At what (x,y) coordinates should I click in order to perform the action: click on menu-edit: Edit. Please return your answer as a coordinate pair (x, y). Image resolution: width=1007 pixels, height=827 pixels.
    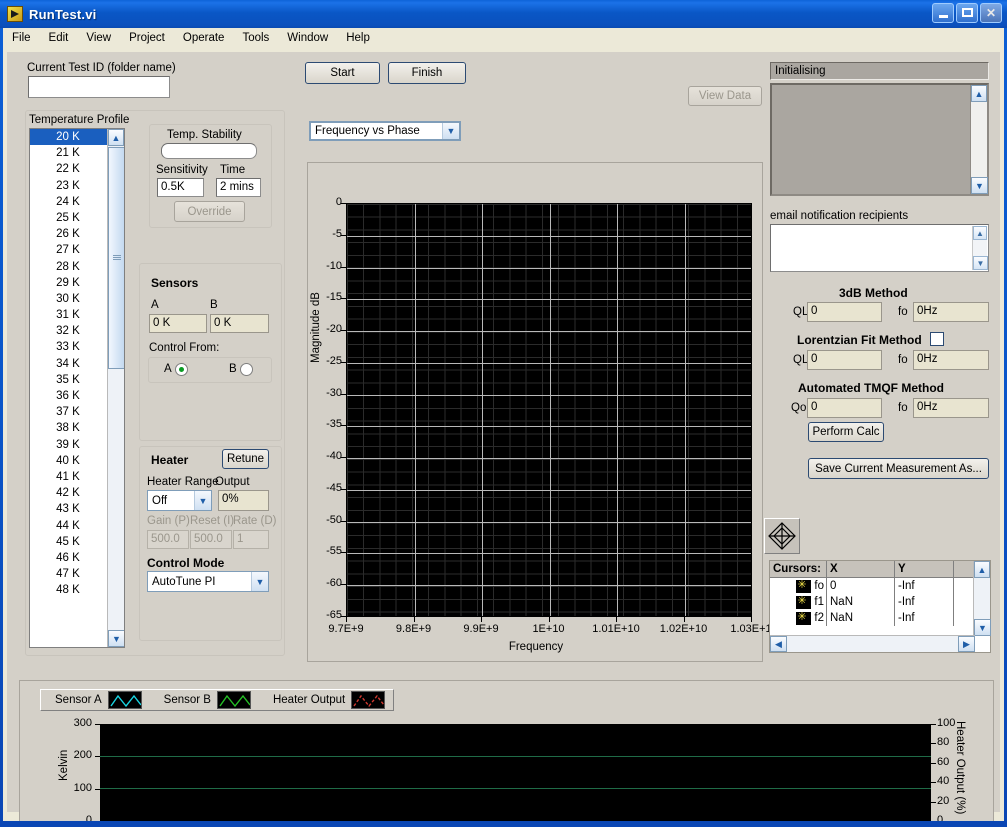
    Looking at the image, I should click on (59, 38).